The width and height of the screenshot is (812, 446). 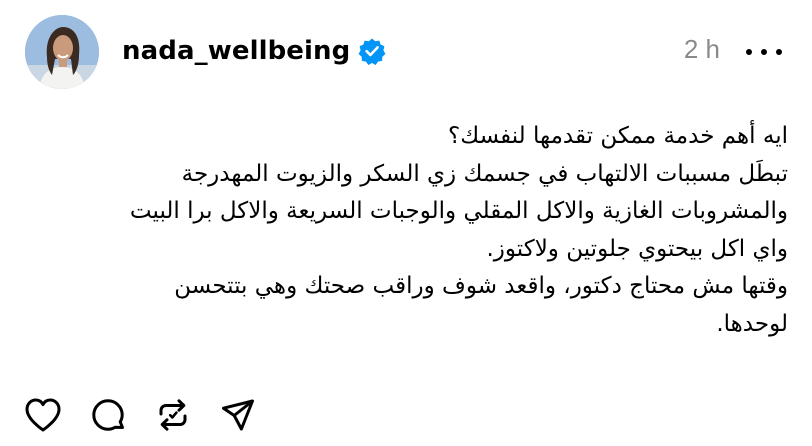 What do you see at coordinates (701, 49) in the screenshot?
I see `post-timestamp: 2 h` at bounding box center [701, 49].